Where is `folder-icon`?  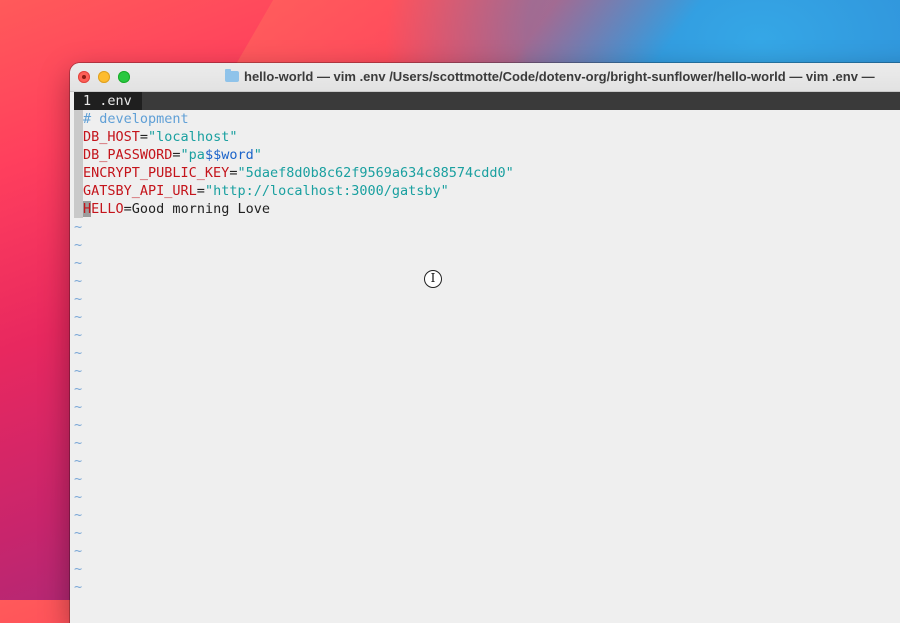
folder-icon is located at coordinates (232, 75).